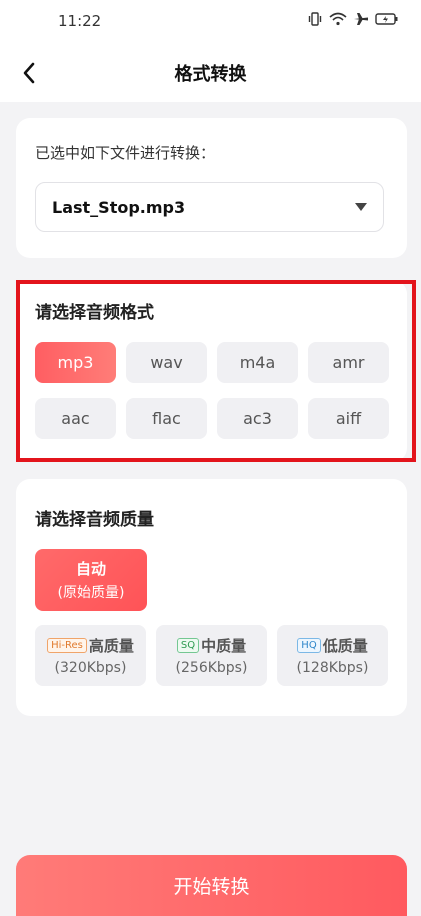 Image resolution: width=421 pixels, height=916 pixels. I want to click on quality-option-auto: 自动 (原始质量), so click(91, 580).